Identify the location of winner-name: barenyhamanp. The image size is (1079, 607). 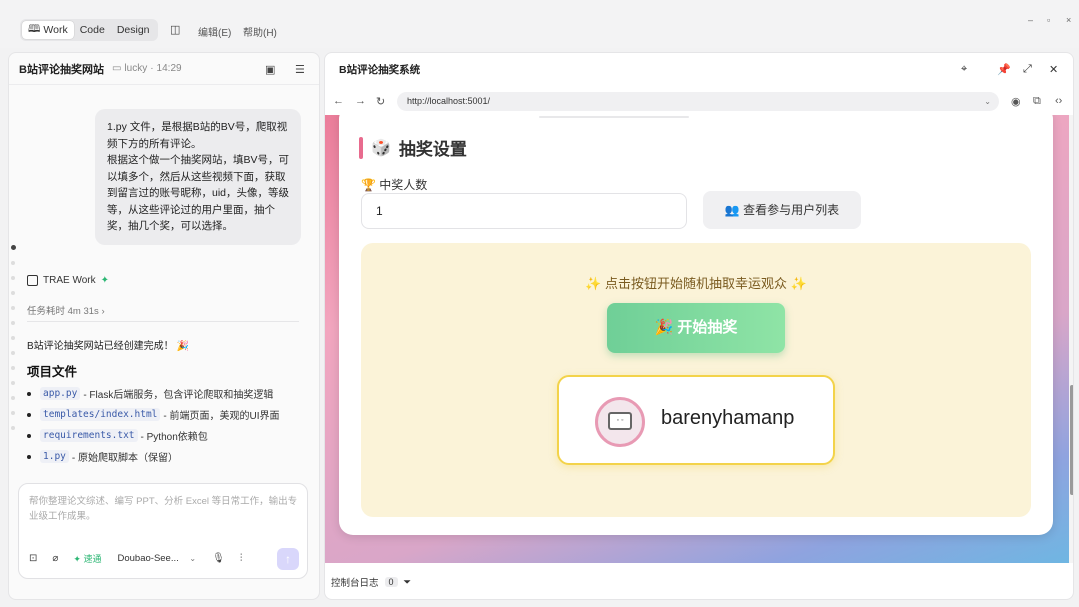
(728, 418).